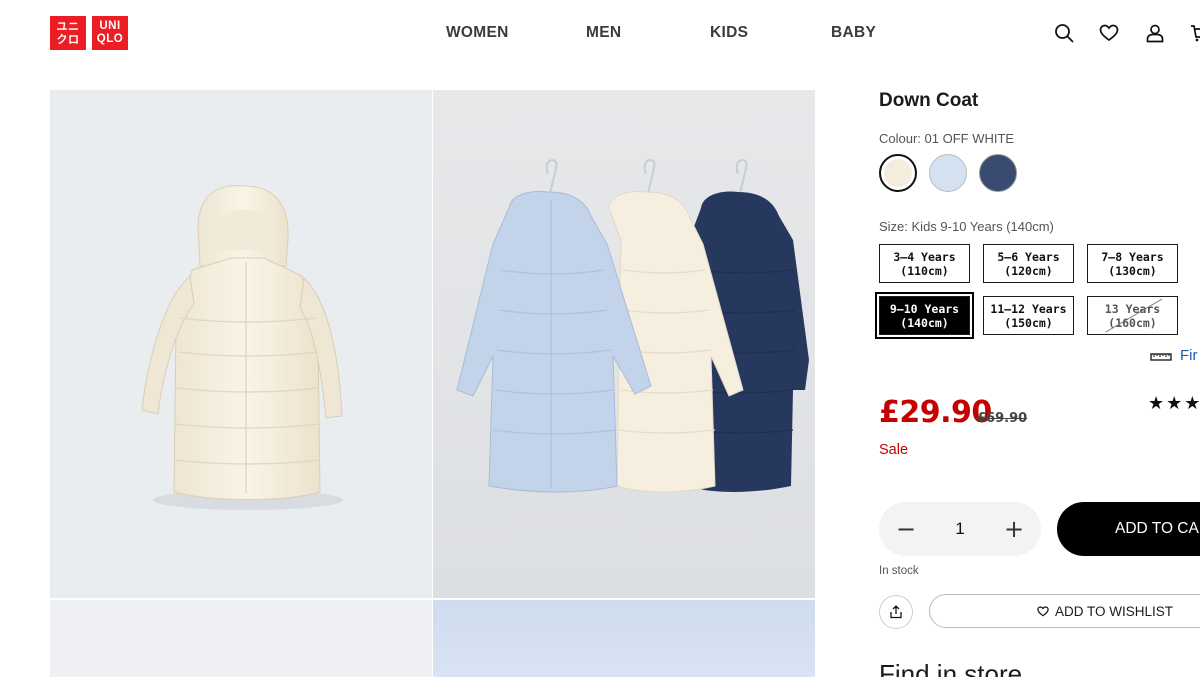 The width and height of the screenshot is (1200, 677). What do you see at coordinates (1028, 308) in the screenshot?
I see `size-option-age: 11–12 Years` at bounding box center [1028, 308].